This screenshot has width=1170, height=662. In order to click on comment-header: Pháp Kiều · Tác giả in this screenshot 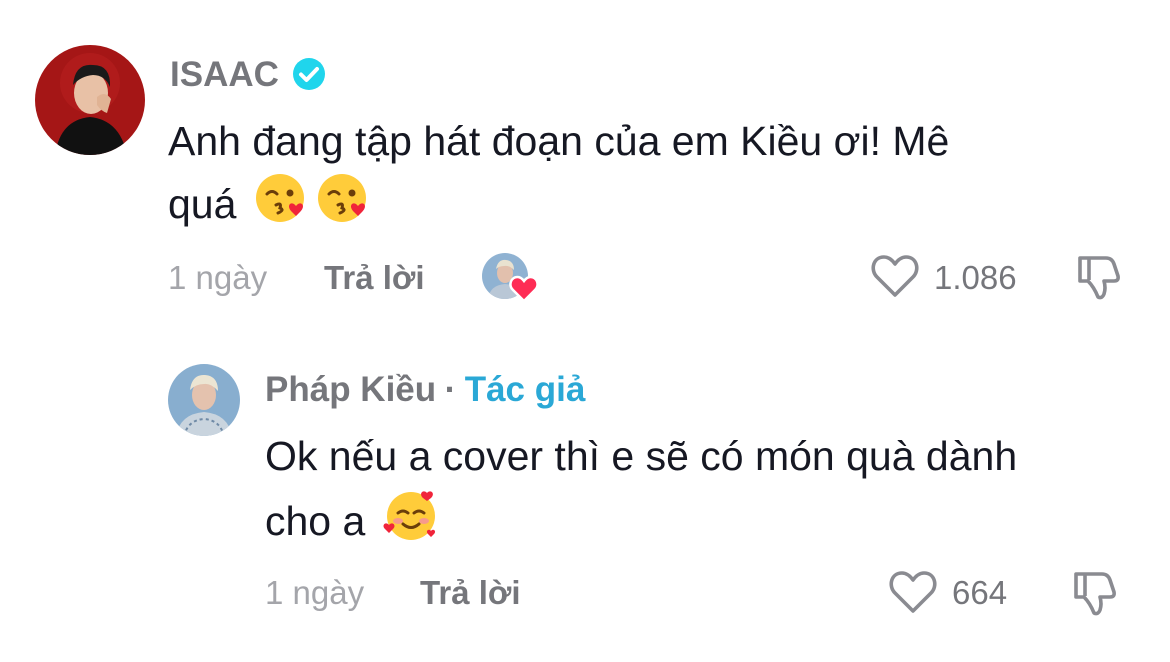, I will do `click(425, 389)`.